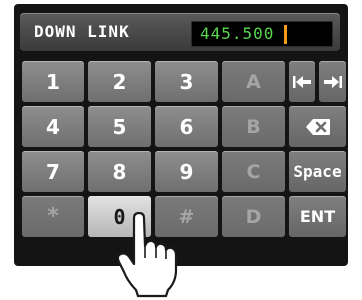  I want to click on key-7: 7, so click(53, 171).